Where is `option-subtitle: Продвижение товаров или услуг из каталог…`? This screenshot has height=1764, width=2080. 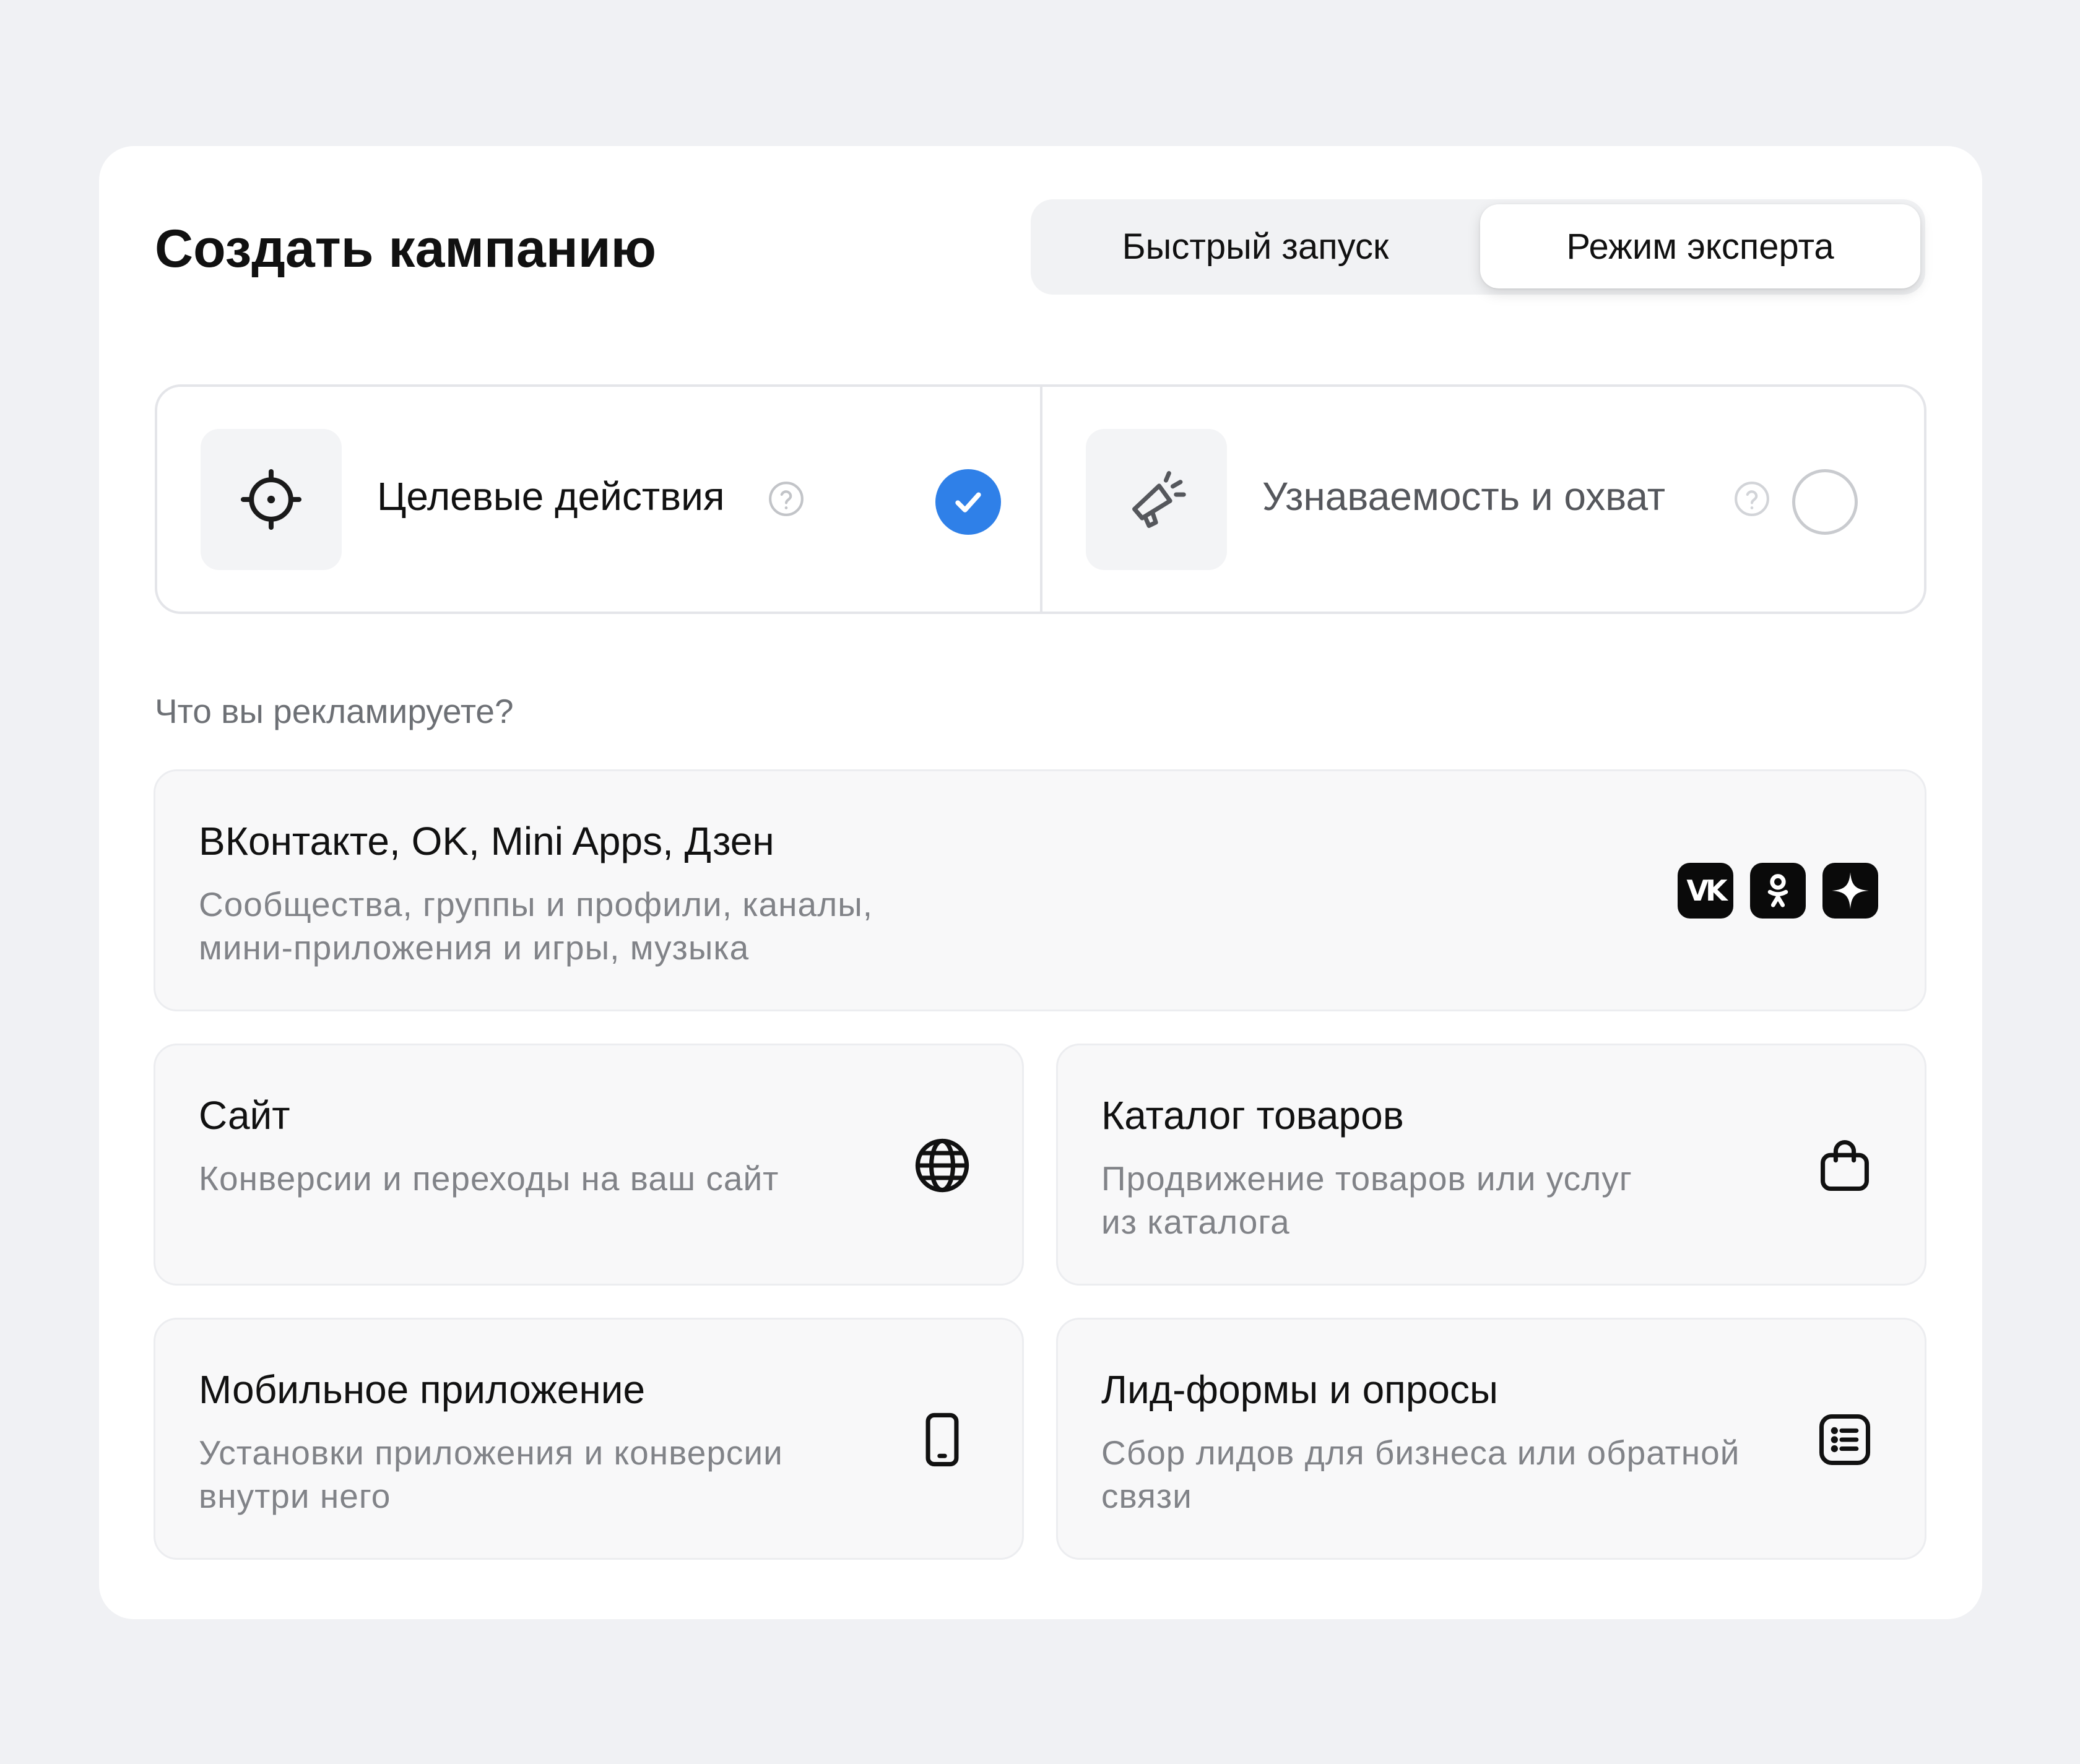 option-subtitle: Продвижение товаров или услуг из каталог… is located at coordinates (1367, 1200).